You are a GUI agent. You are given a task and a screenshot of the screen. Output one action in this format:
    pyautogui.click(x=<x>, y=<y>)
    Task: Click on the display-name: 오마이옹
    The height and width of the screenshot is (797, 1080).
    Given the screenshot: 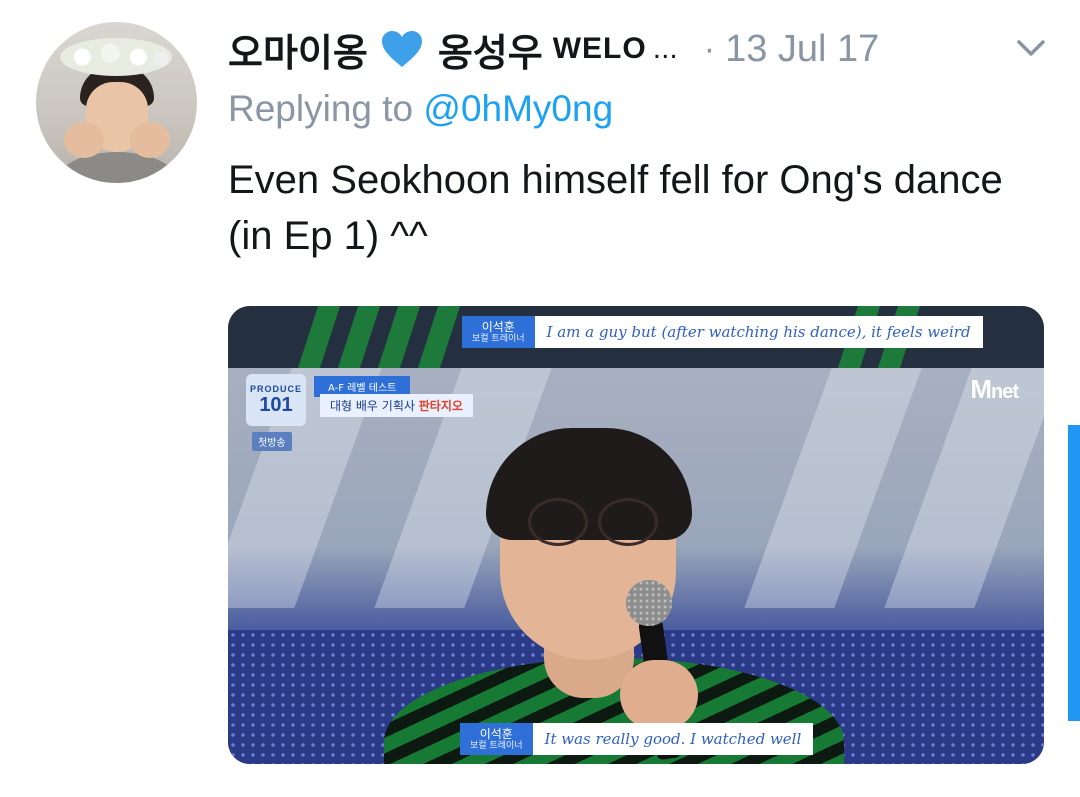 What is the action you would take?
    pyautogui.click(x=298, y=49)
    